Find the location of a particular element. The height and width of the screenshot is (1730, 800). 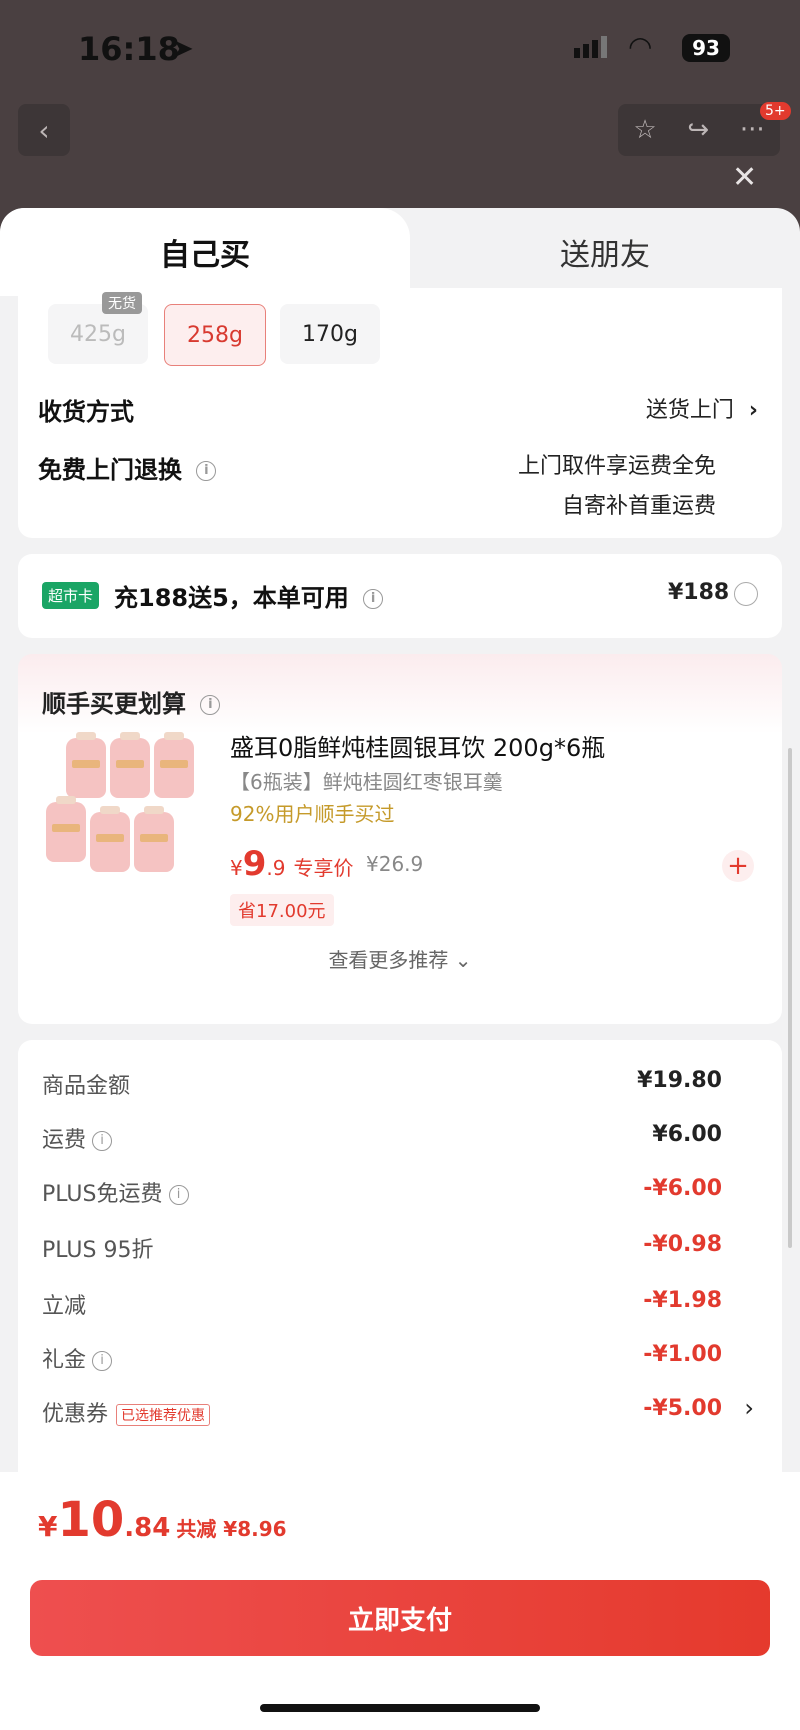

fee-label-wrap: 优惠券 已选推荐优惠 is located at coordinates (126, 1412).